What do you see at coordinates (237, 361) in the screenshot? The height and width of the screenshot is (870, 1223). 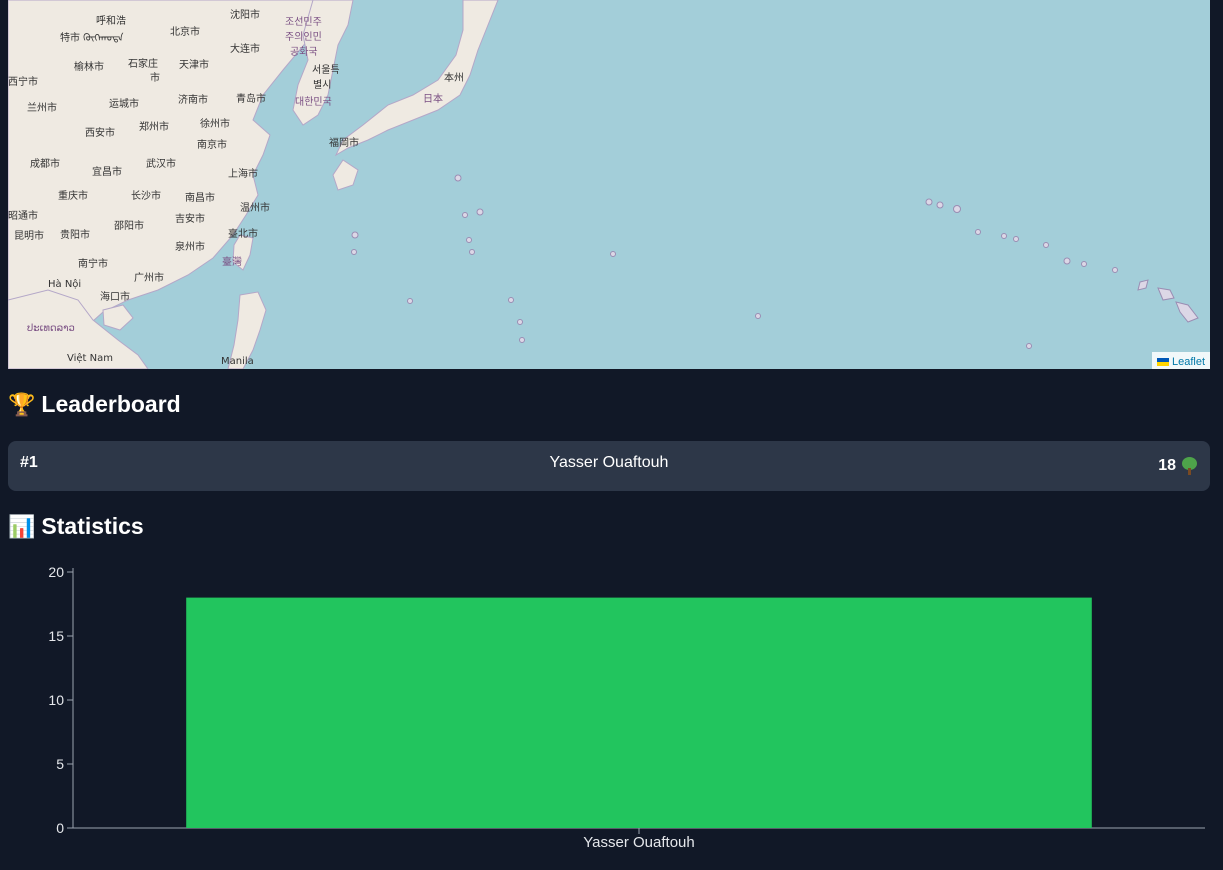 I see `map-label: Manila` at bounding box center [237, 361].